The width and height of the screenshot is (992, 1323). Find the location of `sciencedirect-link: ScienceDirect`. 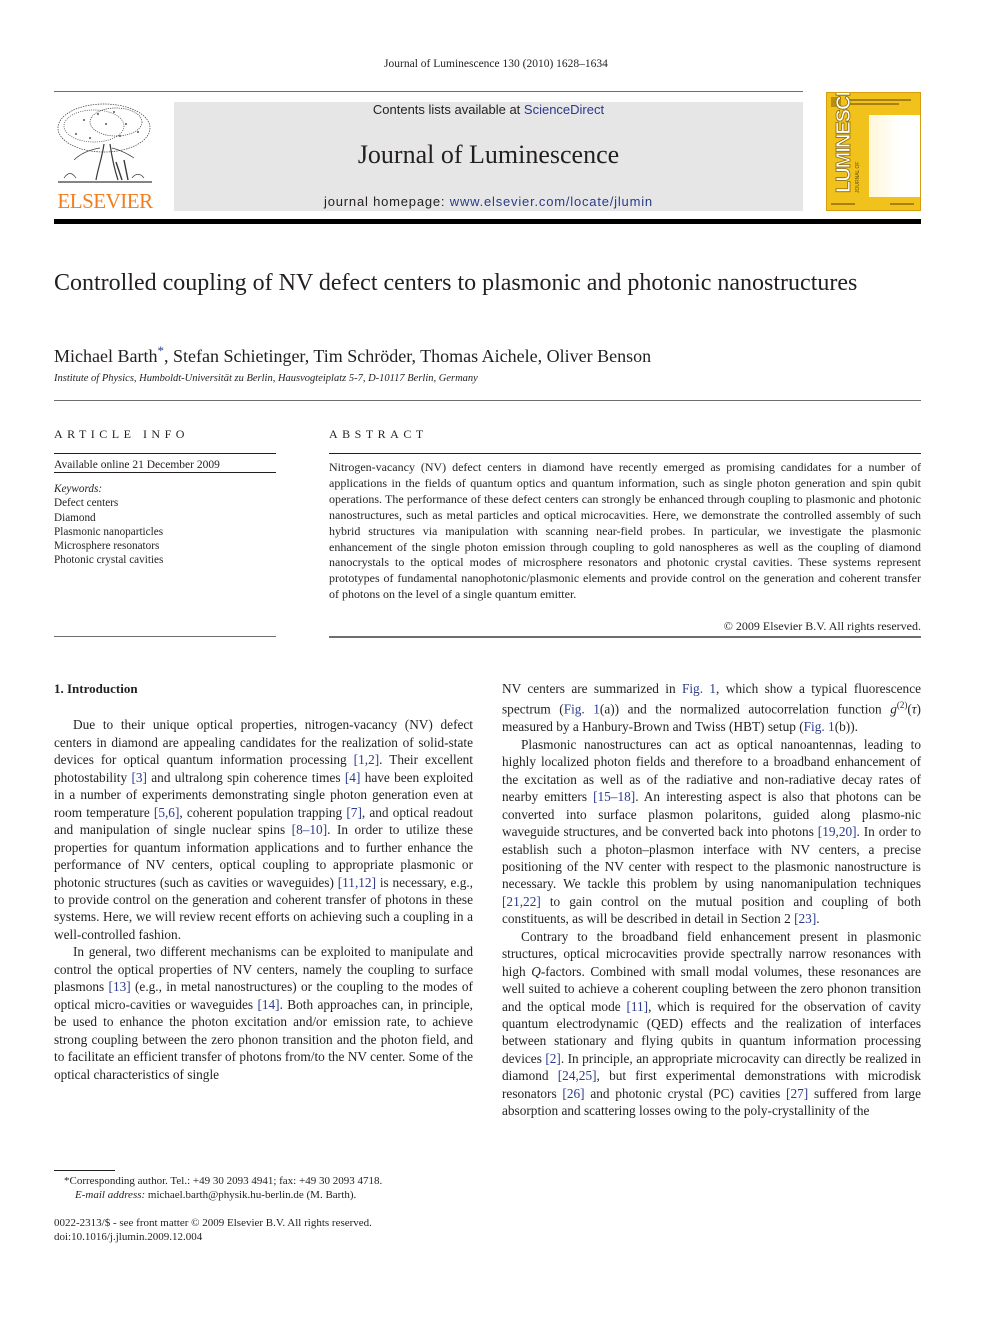

sciencedirect-link: ScienceDirect is located at coordinates (564, 109).